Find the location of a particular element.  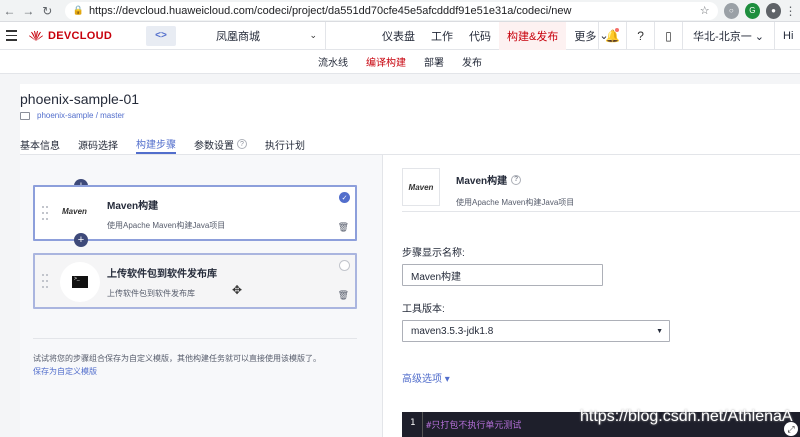

profile-icon: ● is located at coordinates (773, 10).